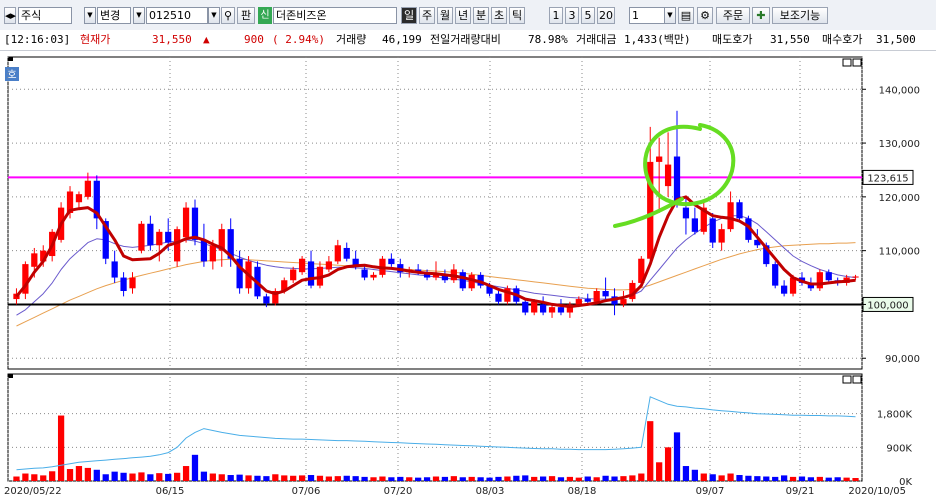 Image resolution: width=936 pixels, height=499 pixels. What do you see at coordinates (114, 15) in the screenshot?
I see `change-field: 변경` at bounding box center [114, 15].